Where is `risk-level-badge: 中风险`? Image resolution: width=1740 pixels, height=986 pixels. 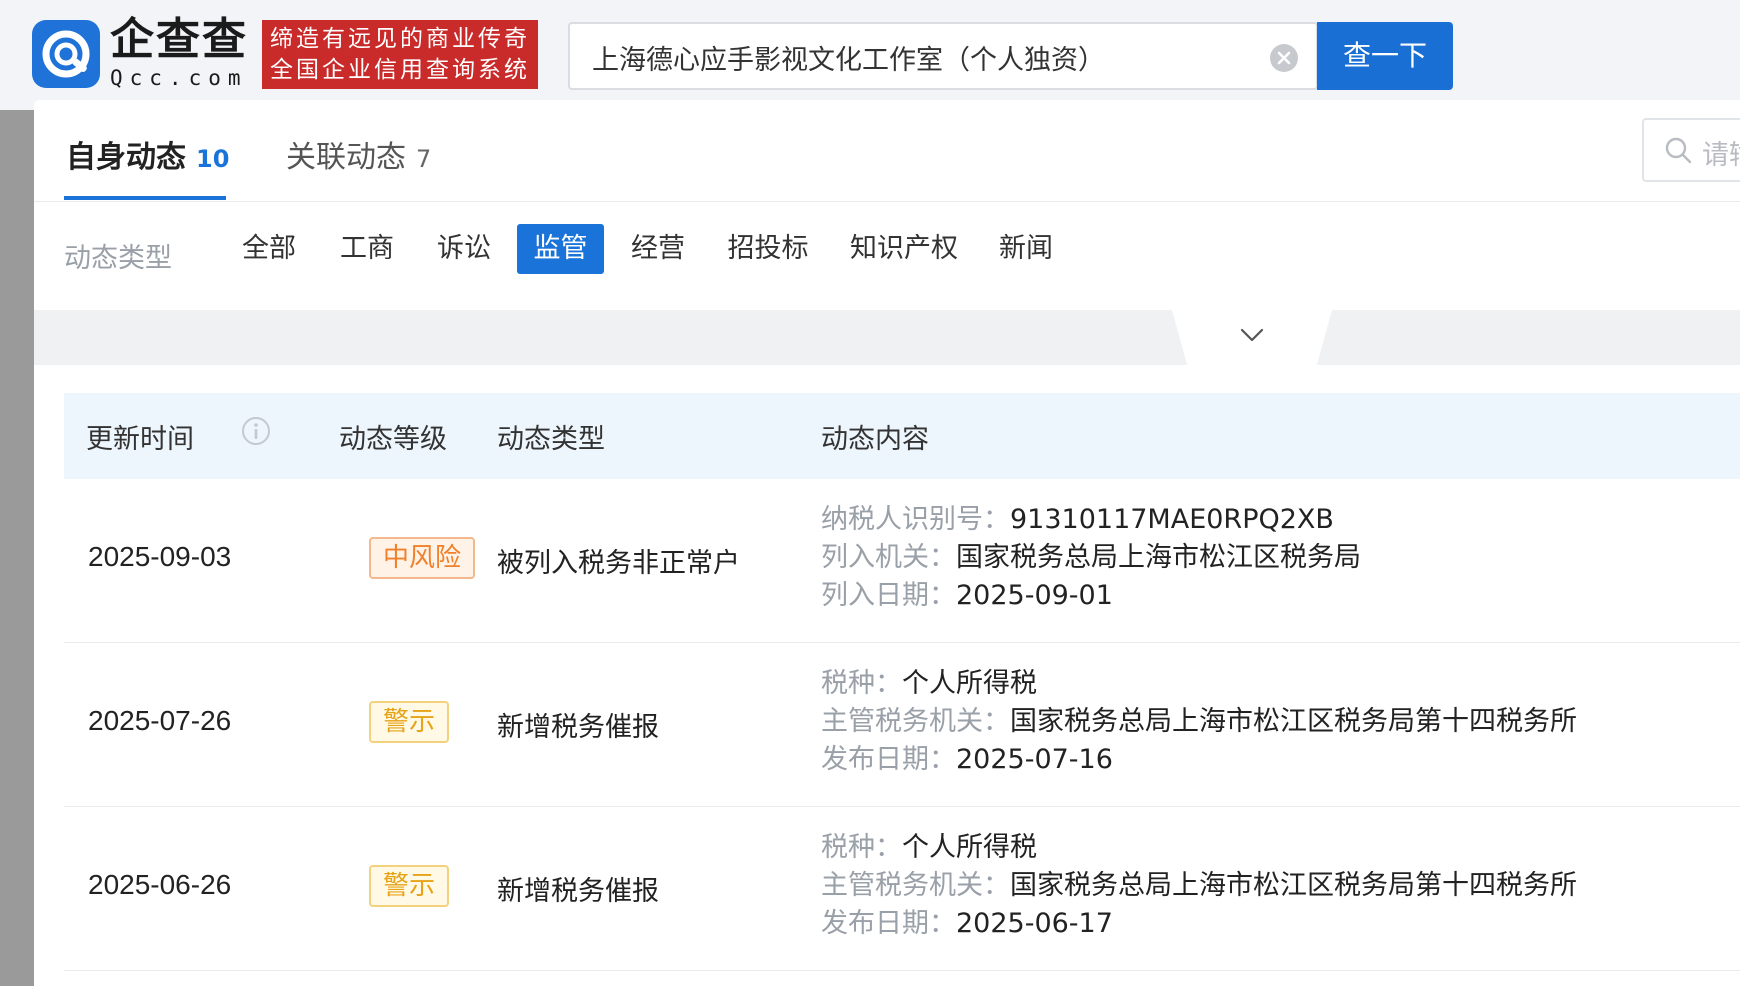
risk-level-badge: 中风险 is located at coordinates (422, 558).